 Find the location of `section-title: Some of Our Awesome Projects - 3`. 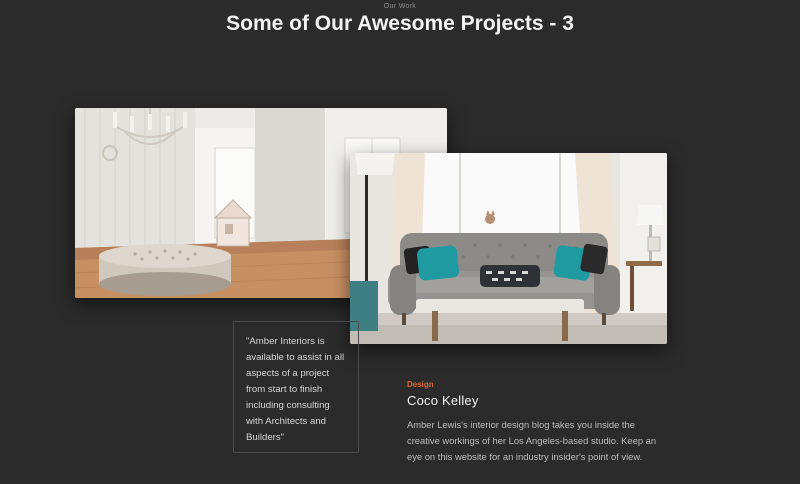

section-title: Some of Our Awesome Projects - 3 is located at coordinates (400, 23).